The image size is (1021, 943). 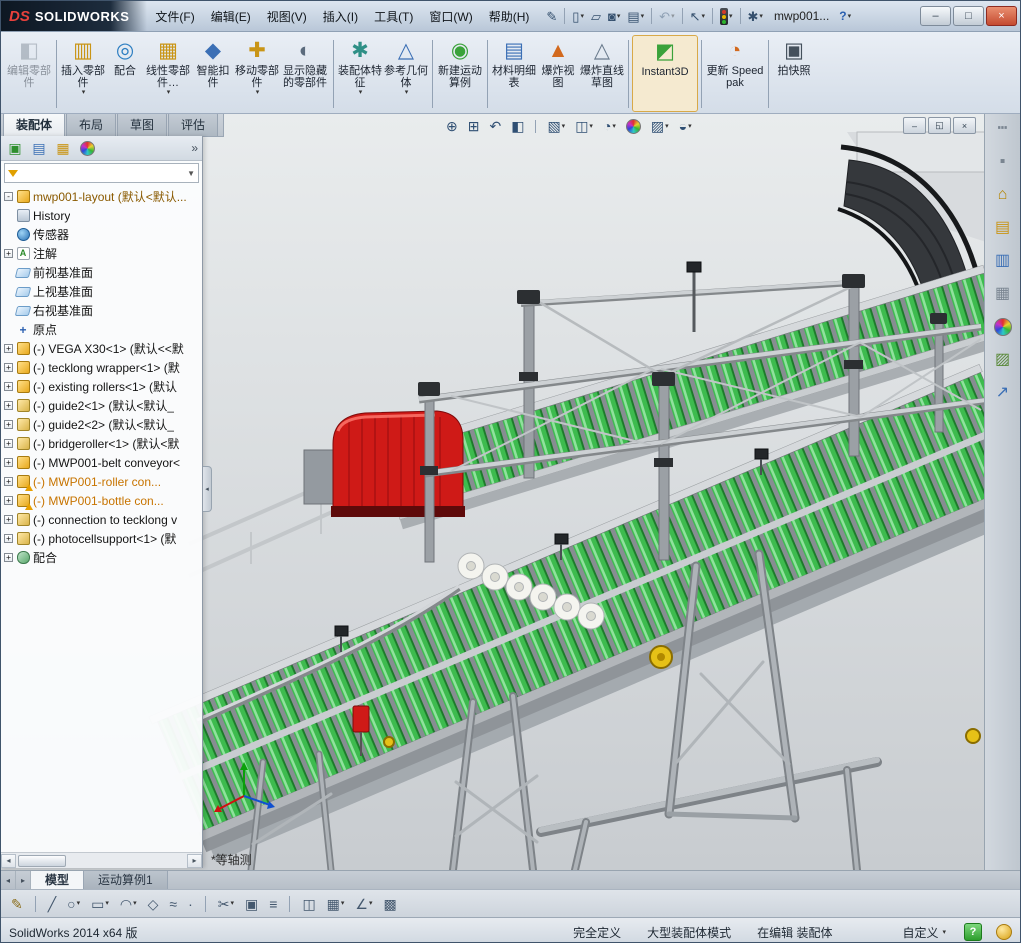 I want to click on file-explorer-button: ▥, so click(x=1003, y=261).